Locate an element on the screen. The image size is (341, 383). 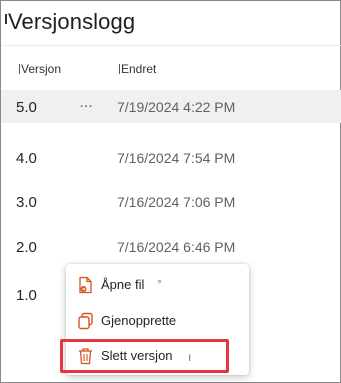
row-changed-date: 7/16/2024 7:54 PM is located at coordinates (176, 158).